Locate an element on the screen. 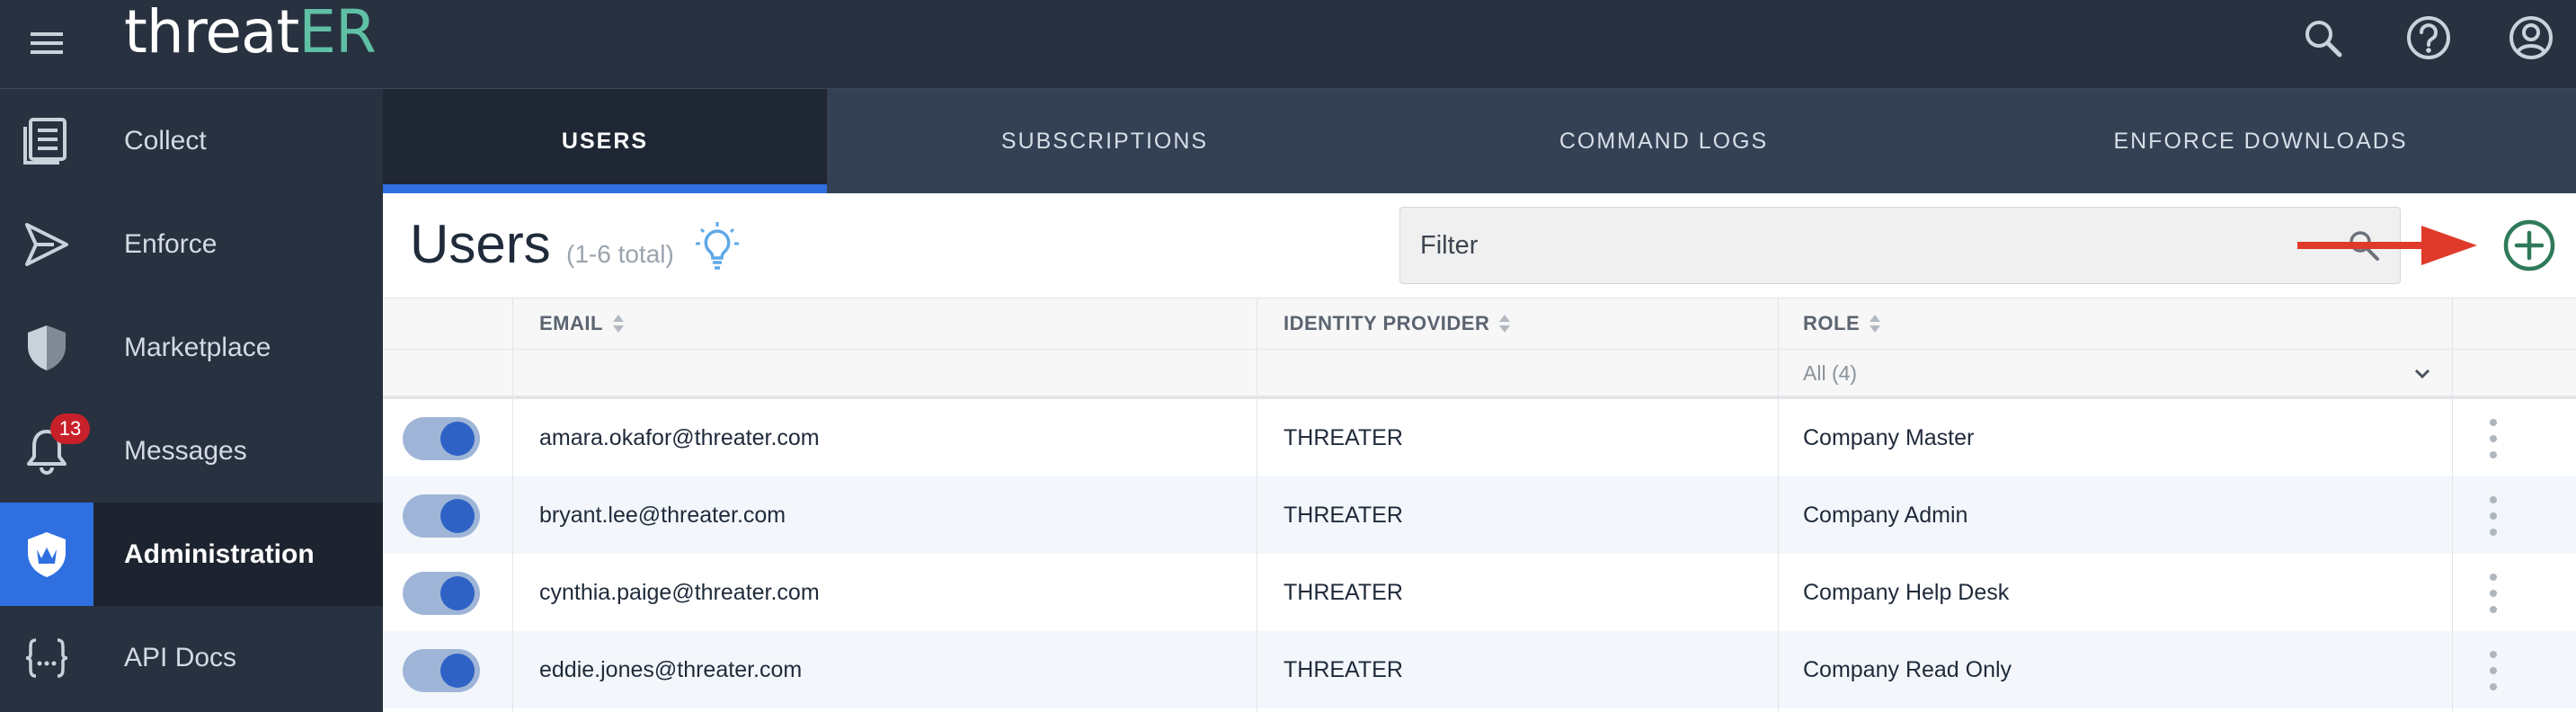 This screenshot has height=712, width=2576. sidebar-item-label: Administration is located at coordinates (219, 553).